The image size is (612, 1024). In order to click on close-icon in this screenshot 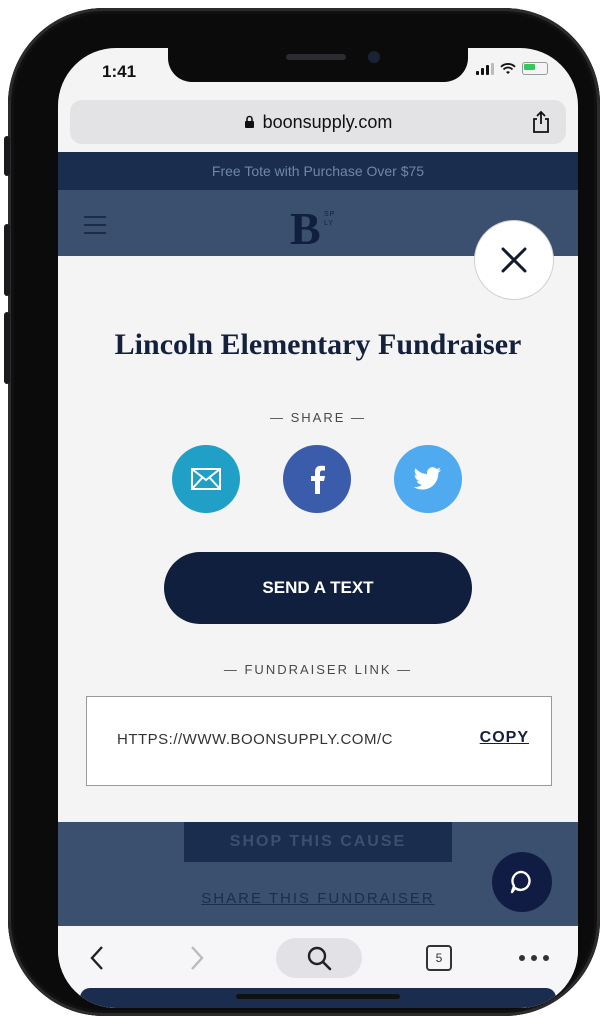, I will do `click(514, 260)`.